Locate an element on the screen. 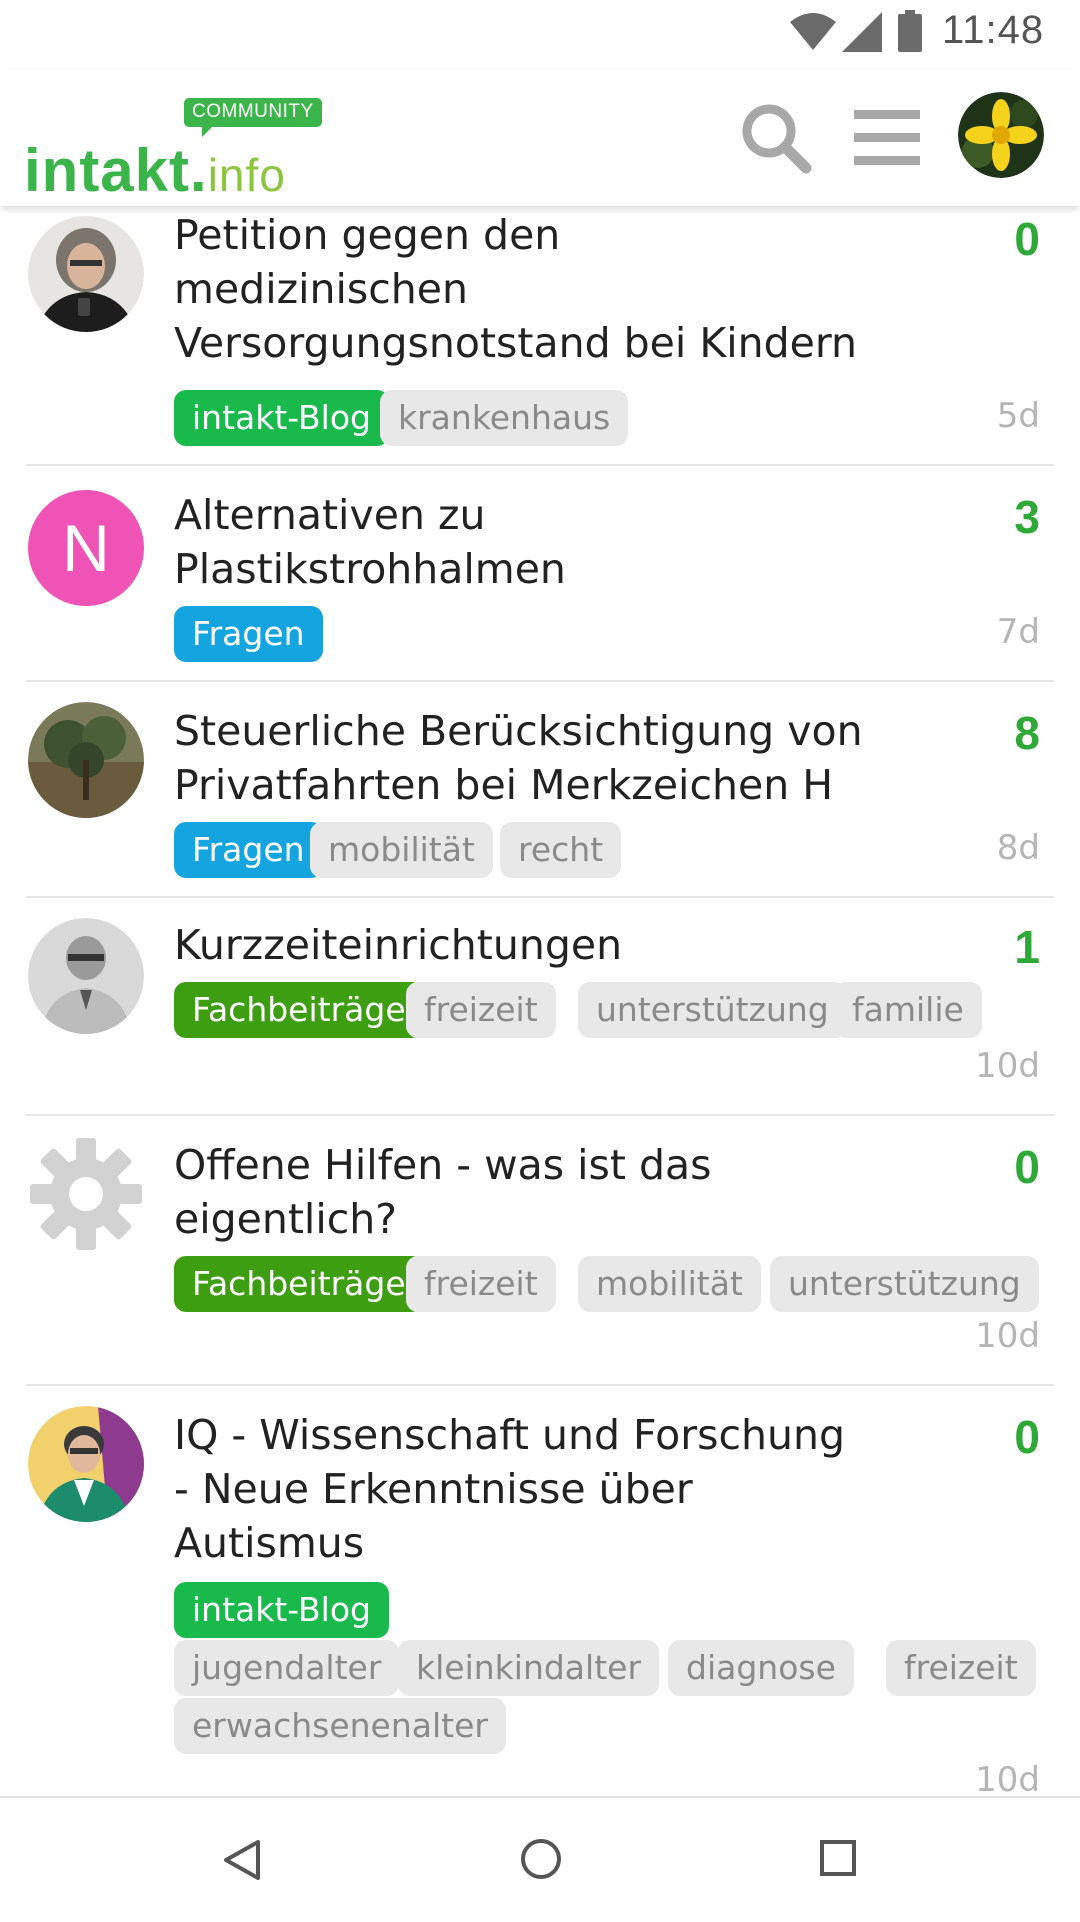  wifi-icon is located at coordinates (813, 31).